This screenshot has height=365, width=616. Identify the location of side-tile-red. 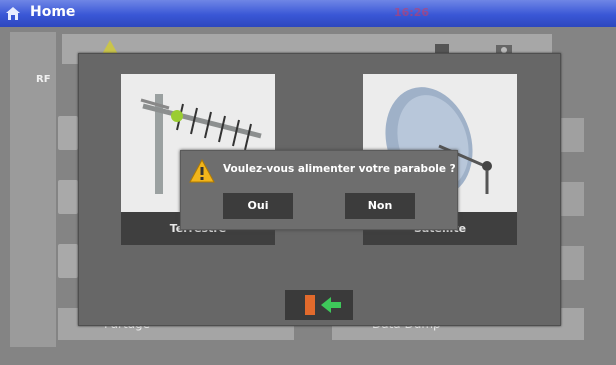
(68, 197).